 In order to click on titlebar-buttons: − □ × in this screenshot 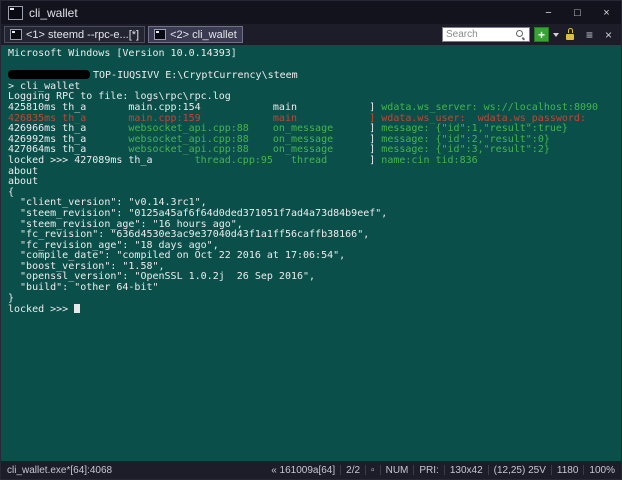, I will do `click(577, 12)`.